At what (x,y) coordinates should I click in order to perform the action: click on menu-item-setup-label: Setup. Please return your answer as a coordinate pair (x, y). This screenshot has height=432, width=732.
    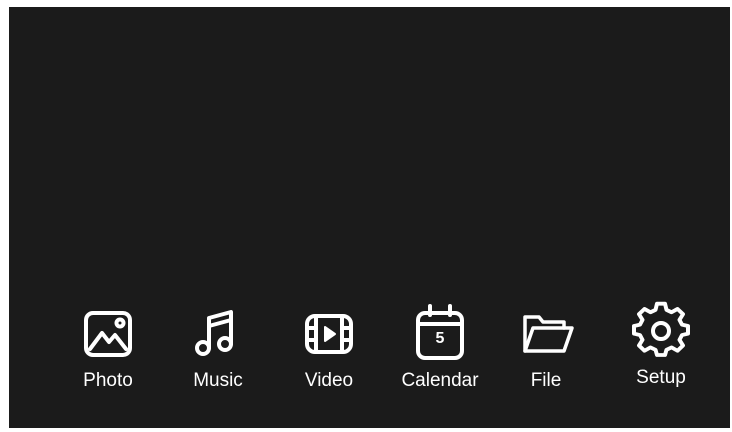
    Looking at the image, I should click on (661, 377).